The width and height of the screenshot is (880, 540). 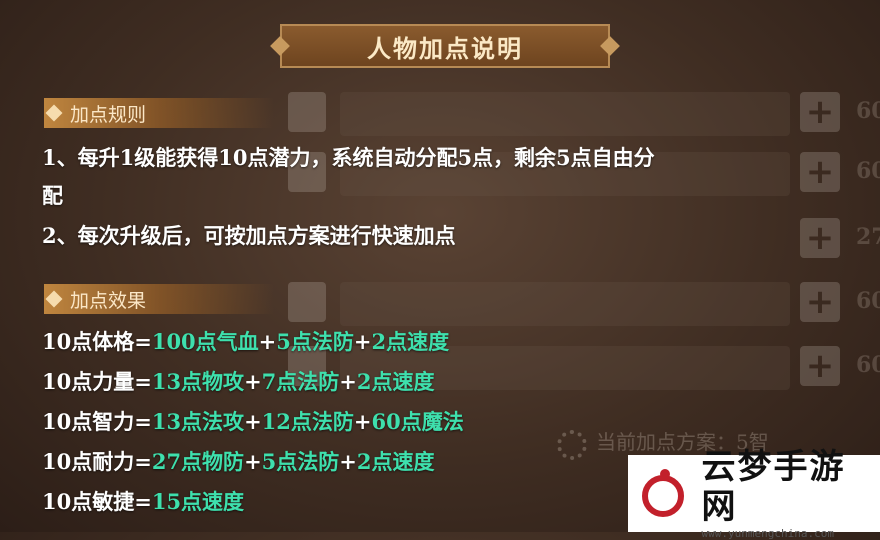 What do you see at coordinates (665, 494) in the screenshot?
I see `watermark-logo-icon` at bounding box center [665, 494].